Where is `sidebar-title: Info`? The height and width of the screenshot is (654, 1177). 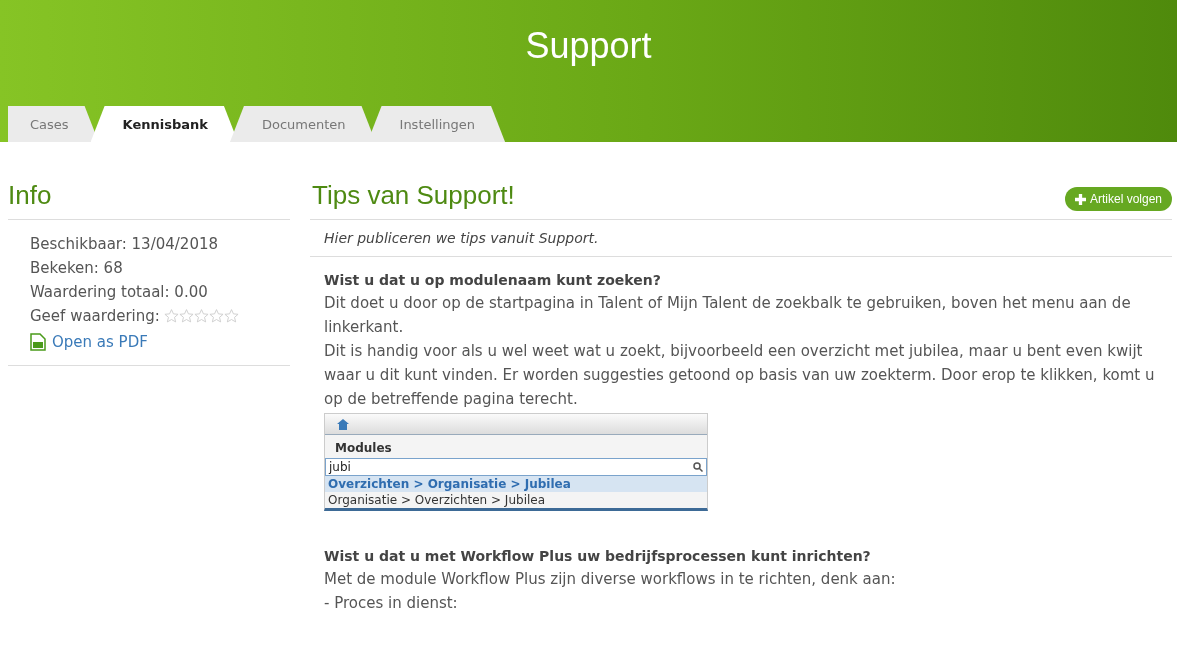 sidebar-title: Info is located at coordinates (149, 200).